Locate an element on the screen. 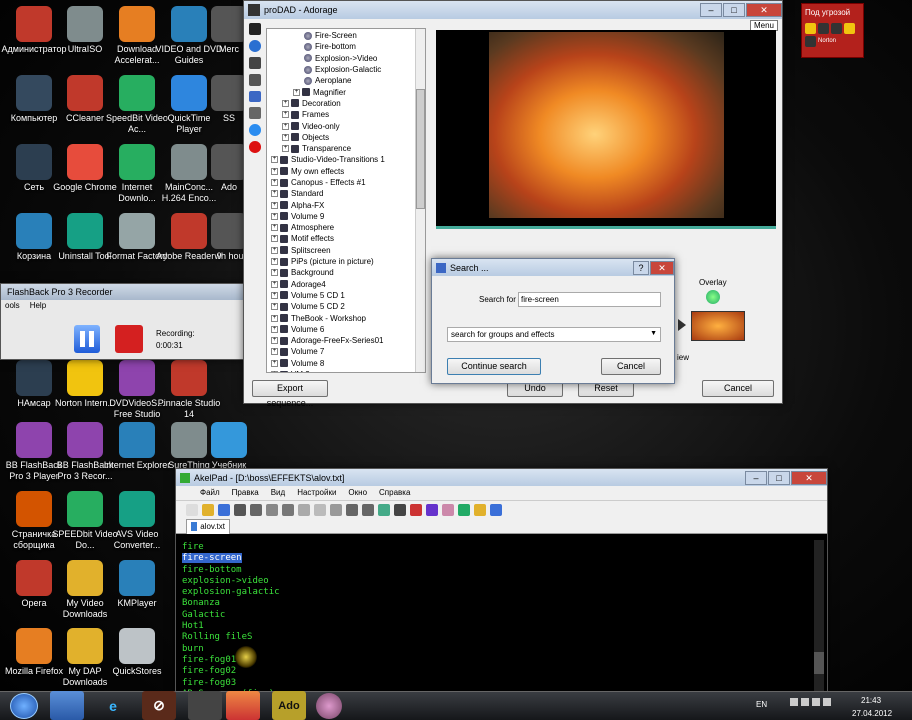  red-dot-icon is located at coordinates (255, 147).